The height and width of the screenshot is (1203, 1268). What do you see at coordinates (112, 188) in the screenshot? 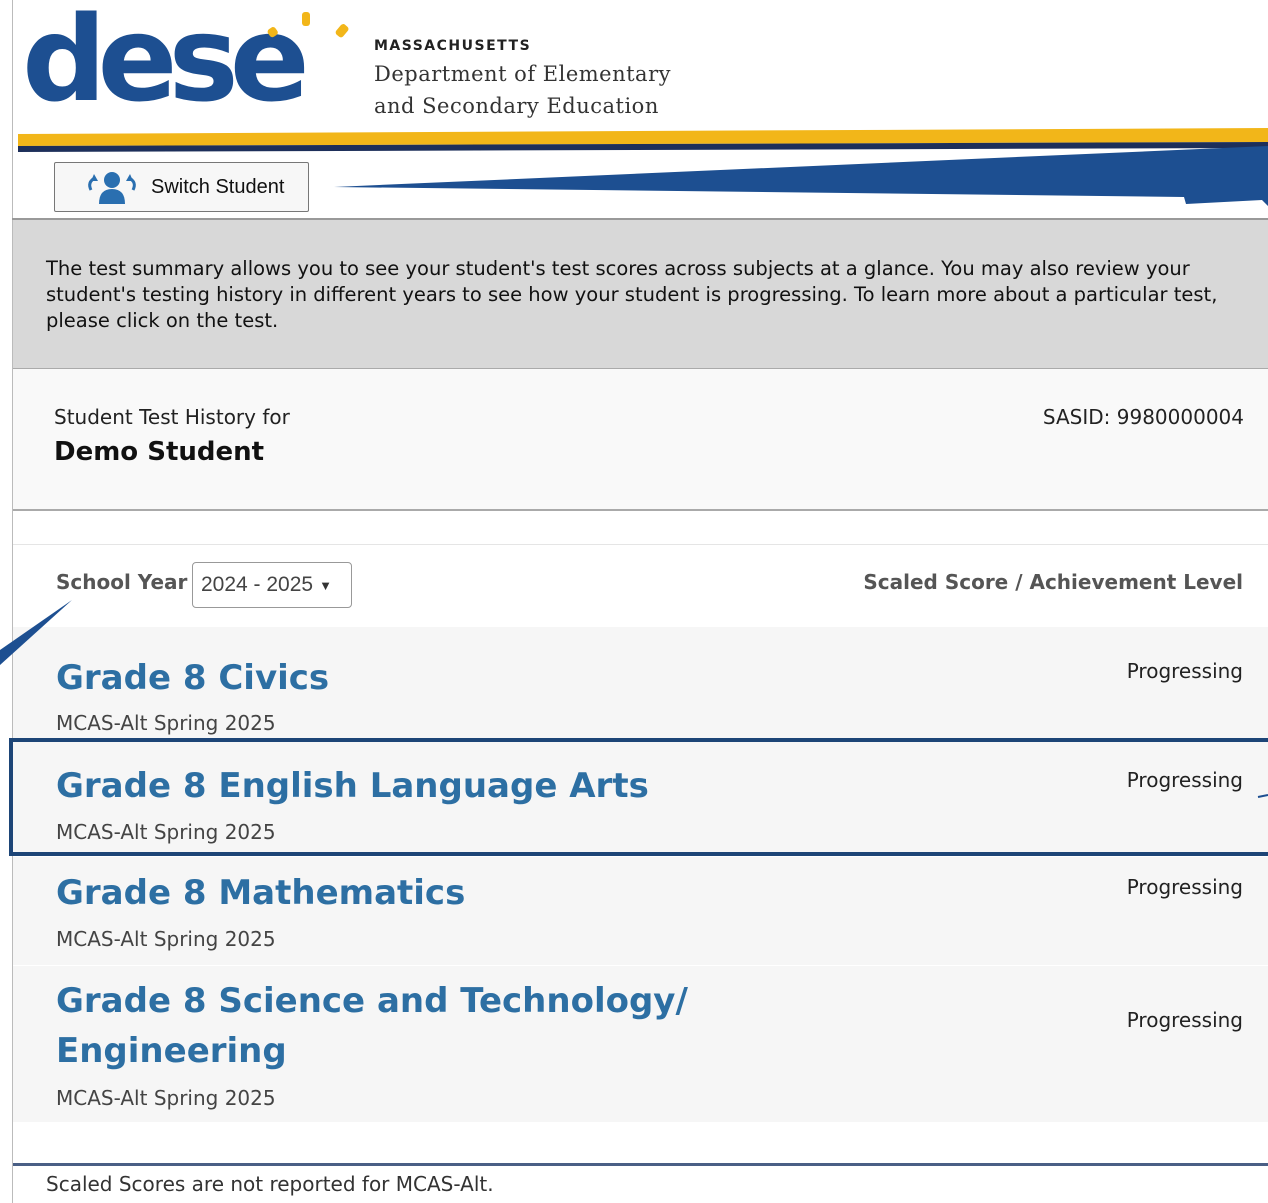
I see `switch-user-icon` at bounding box center [112, 188].